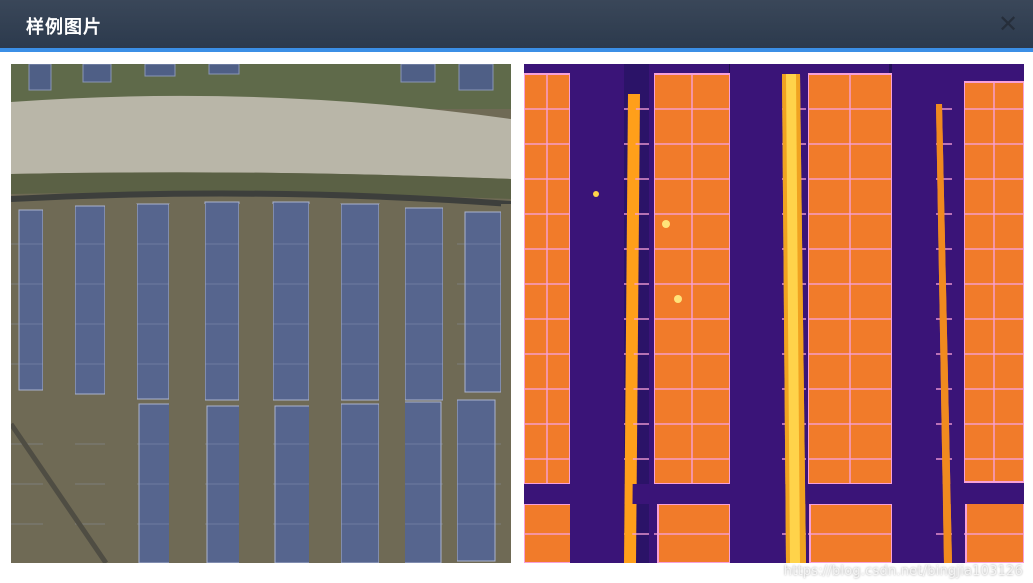 This screenshot has height=583, width=1033. I want to click on dialog-title: 样例图片, so click(64, 27).